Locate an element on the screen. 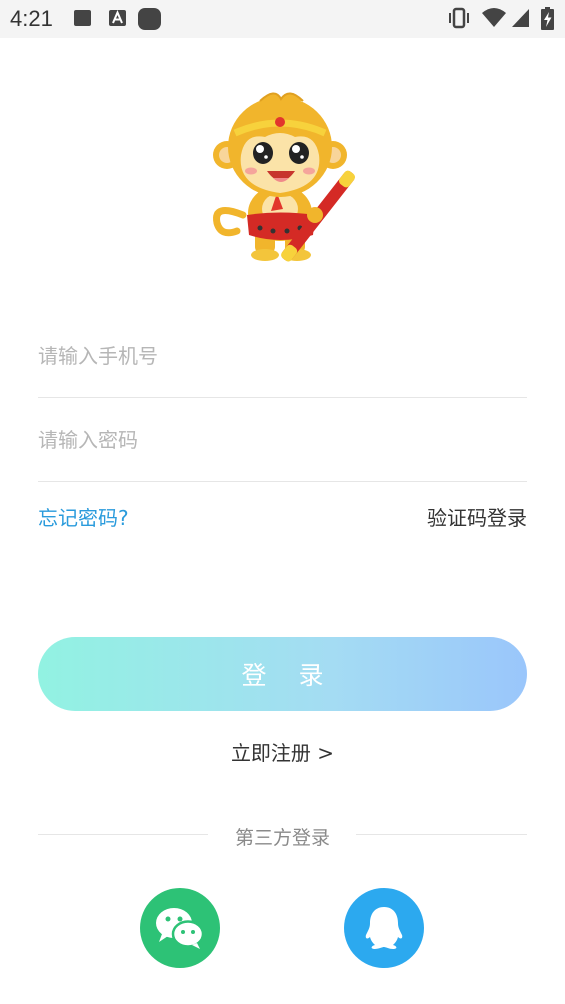 The width and height of the screenshot is (565, 1004). rounded-square-icon is located at coordinates (149, 19).